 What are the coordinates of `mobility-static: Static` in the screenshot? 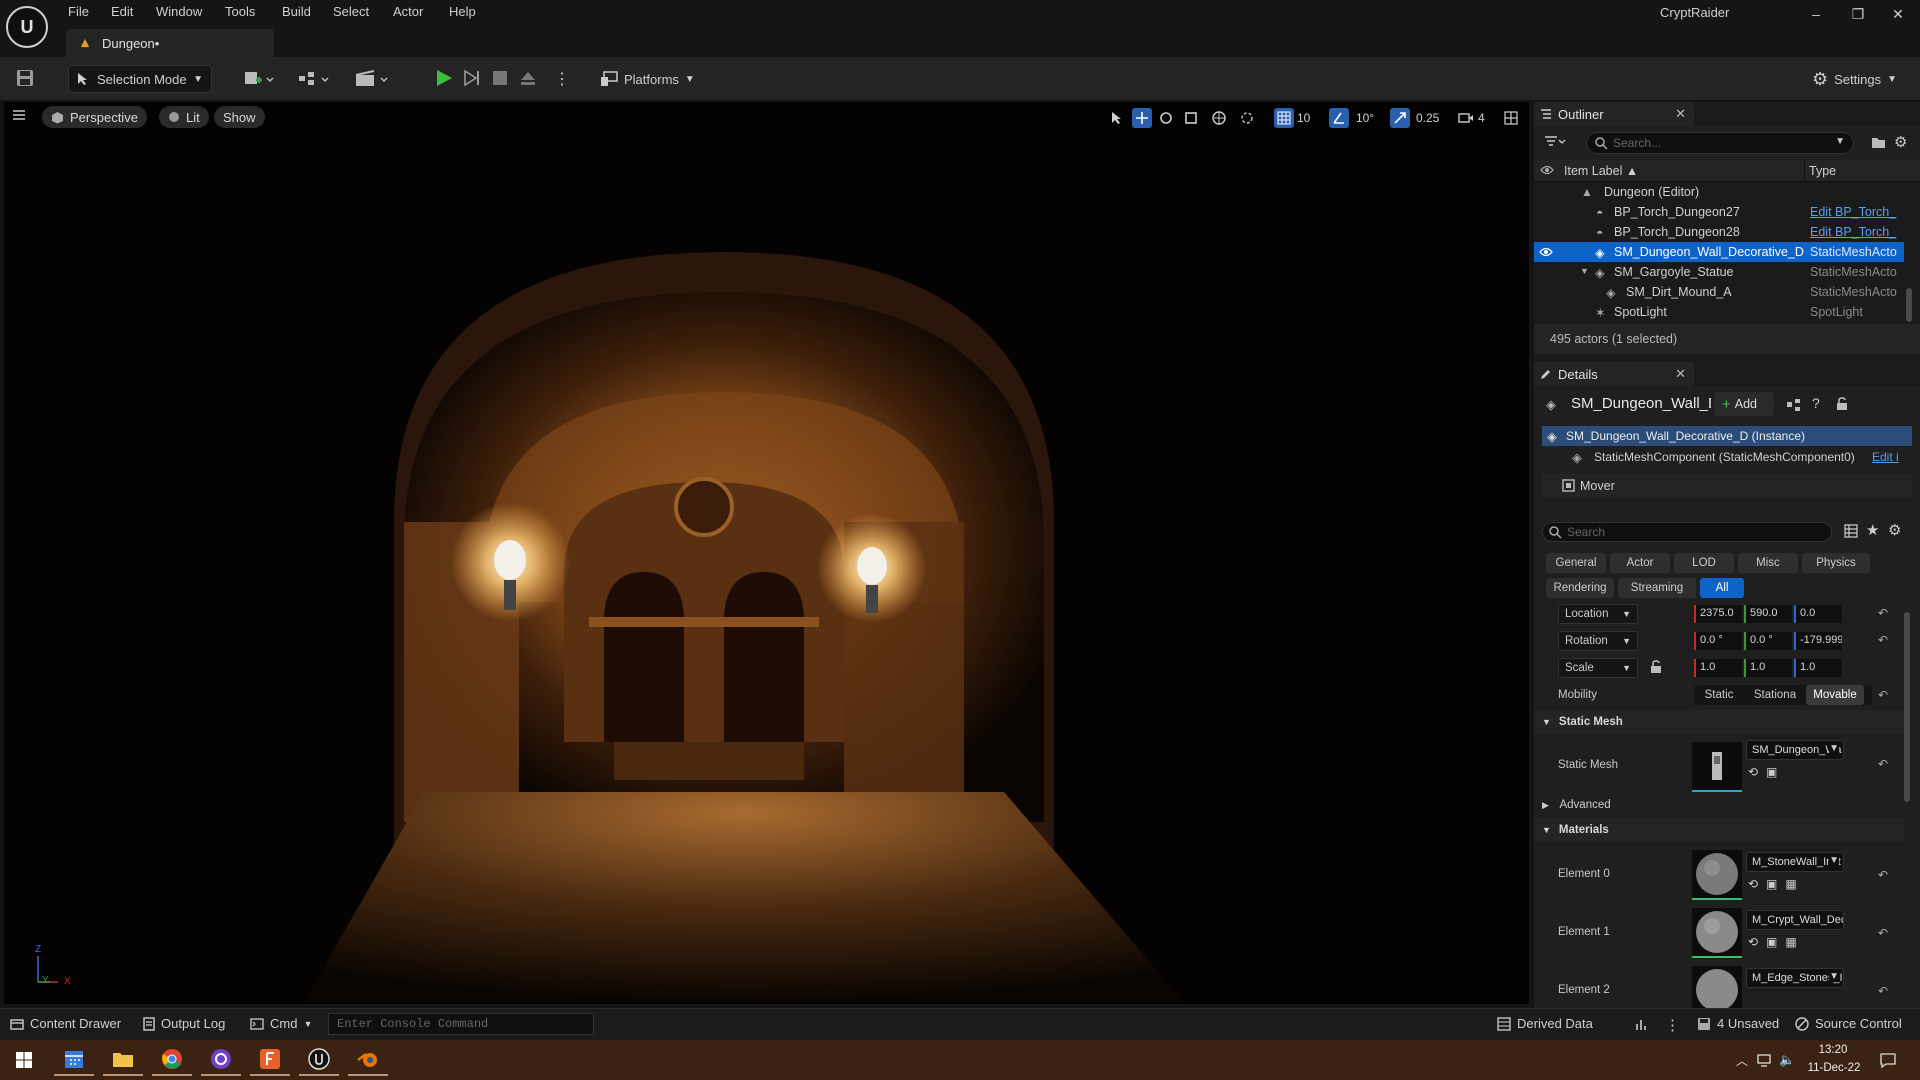 It's located at (1719, 695).